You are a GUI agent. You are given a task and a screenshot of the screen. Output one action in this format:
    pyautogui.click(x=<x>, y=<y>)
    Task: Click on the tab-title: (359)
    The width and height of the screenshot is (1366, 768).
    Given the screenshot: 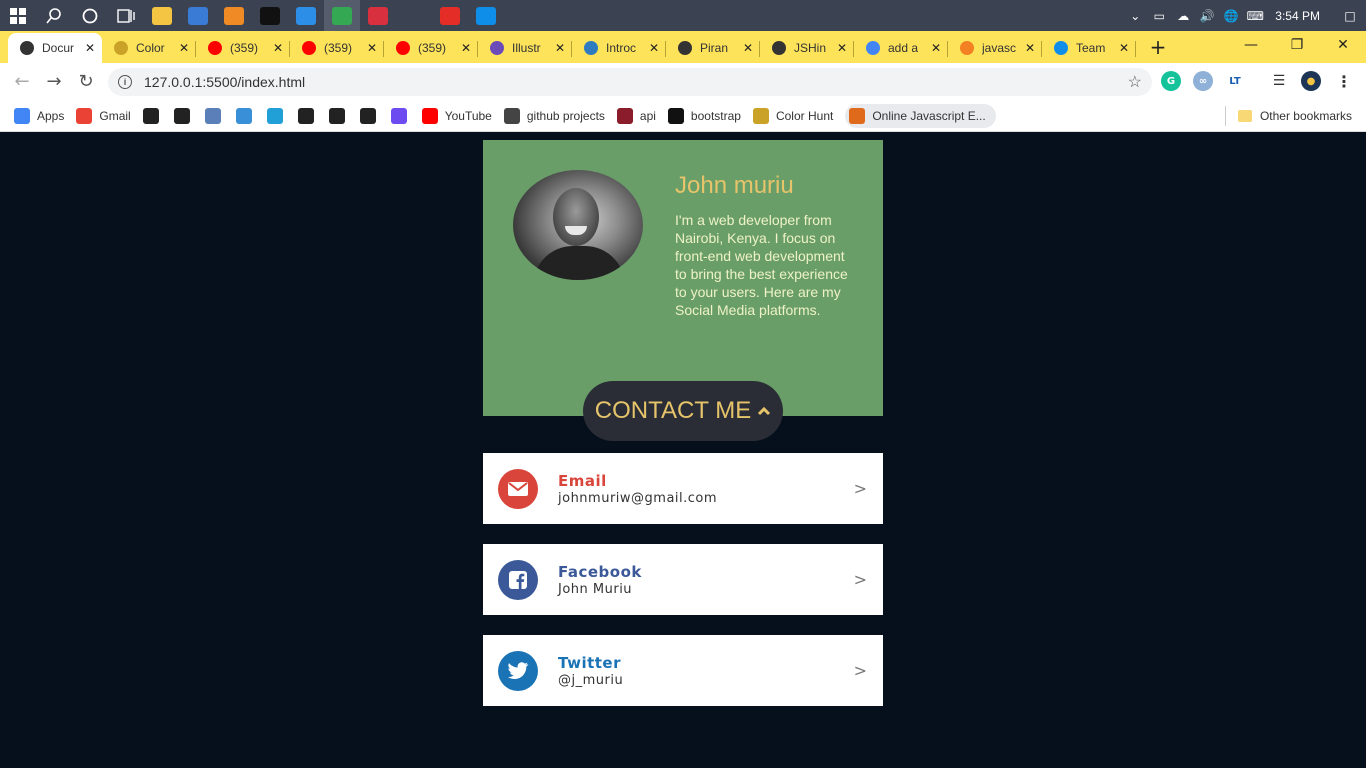 What is the action you would take?
    pyautogui.click(x=244, y=48)
    